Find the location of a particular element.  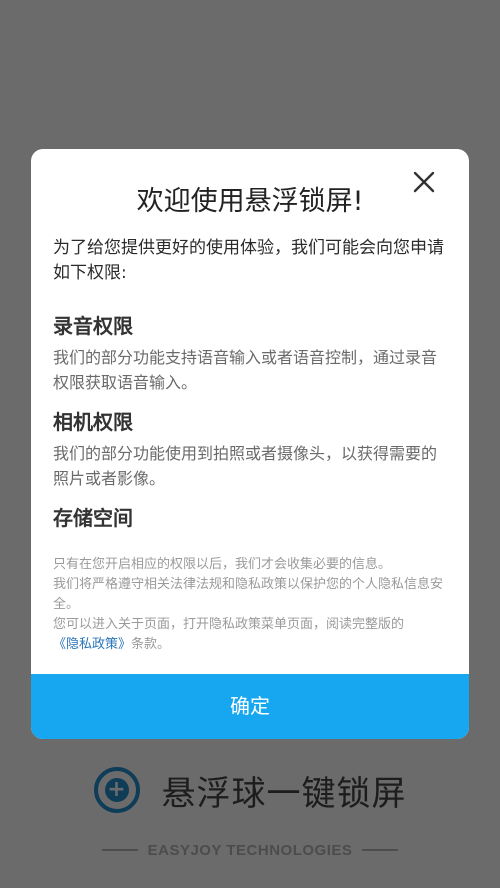

notice-line-2: 我们将严格遵守相关法律法规和隐私政策以保护您的个人隐私信息安全。 is located at coordinates (248, 594).